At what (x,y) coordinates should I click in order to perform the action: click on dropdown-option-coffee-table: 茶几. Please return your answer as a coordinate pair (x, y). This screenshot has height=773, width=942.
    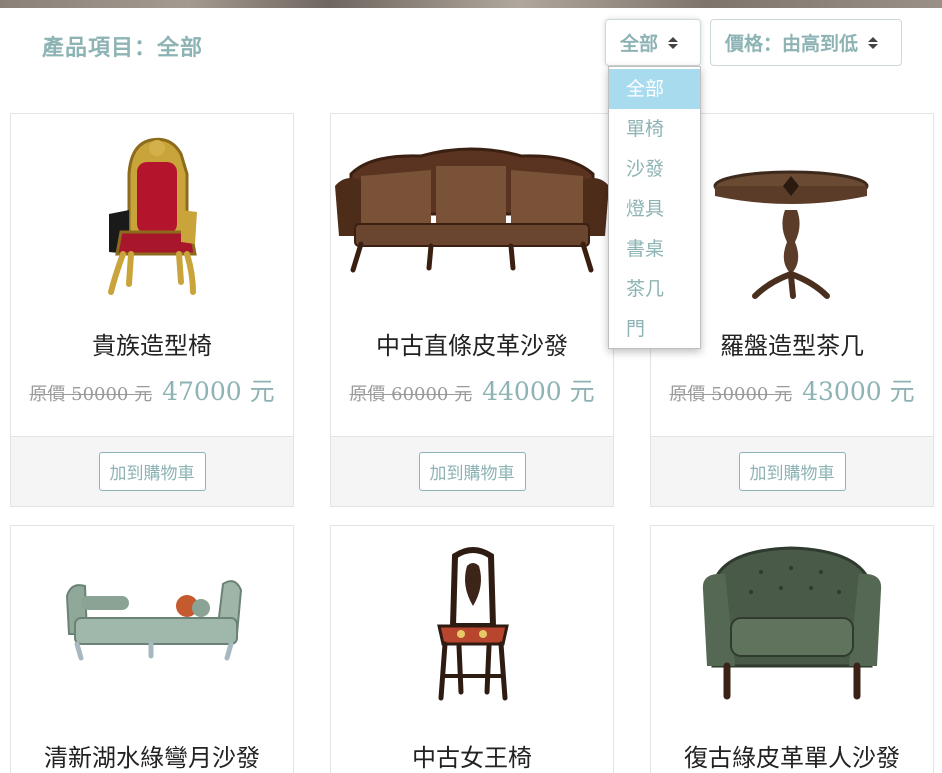
    Looking at the image, I should click on (654, 289).